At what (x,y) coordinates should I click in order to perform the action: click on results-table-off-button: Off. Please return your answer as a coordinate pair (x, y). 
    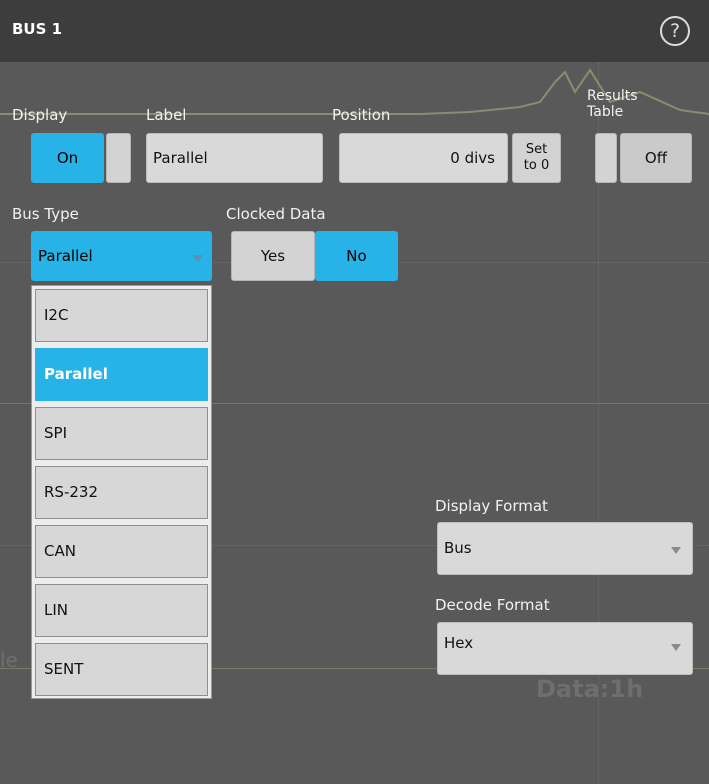
    Looking at the image, I should click on (656, 158).